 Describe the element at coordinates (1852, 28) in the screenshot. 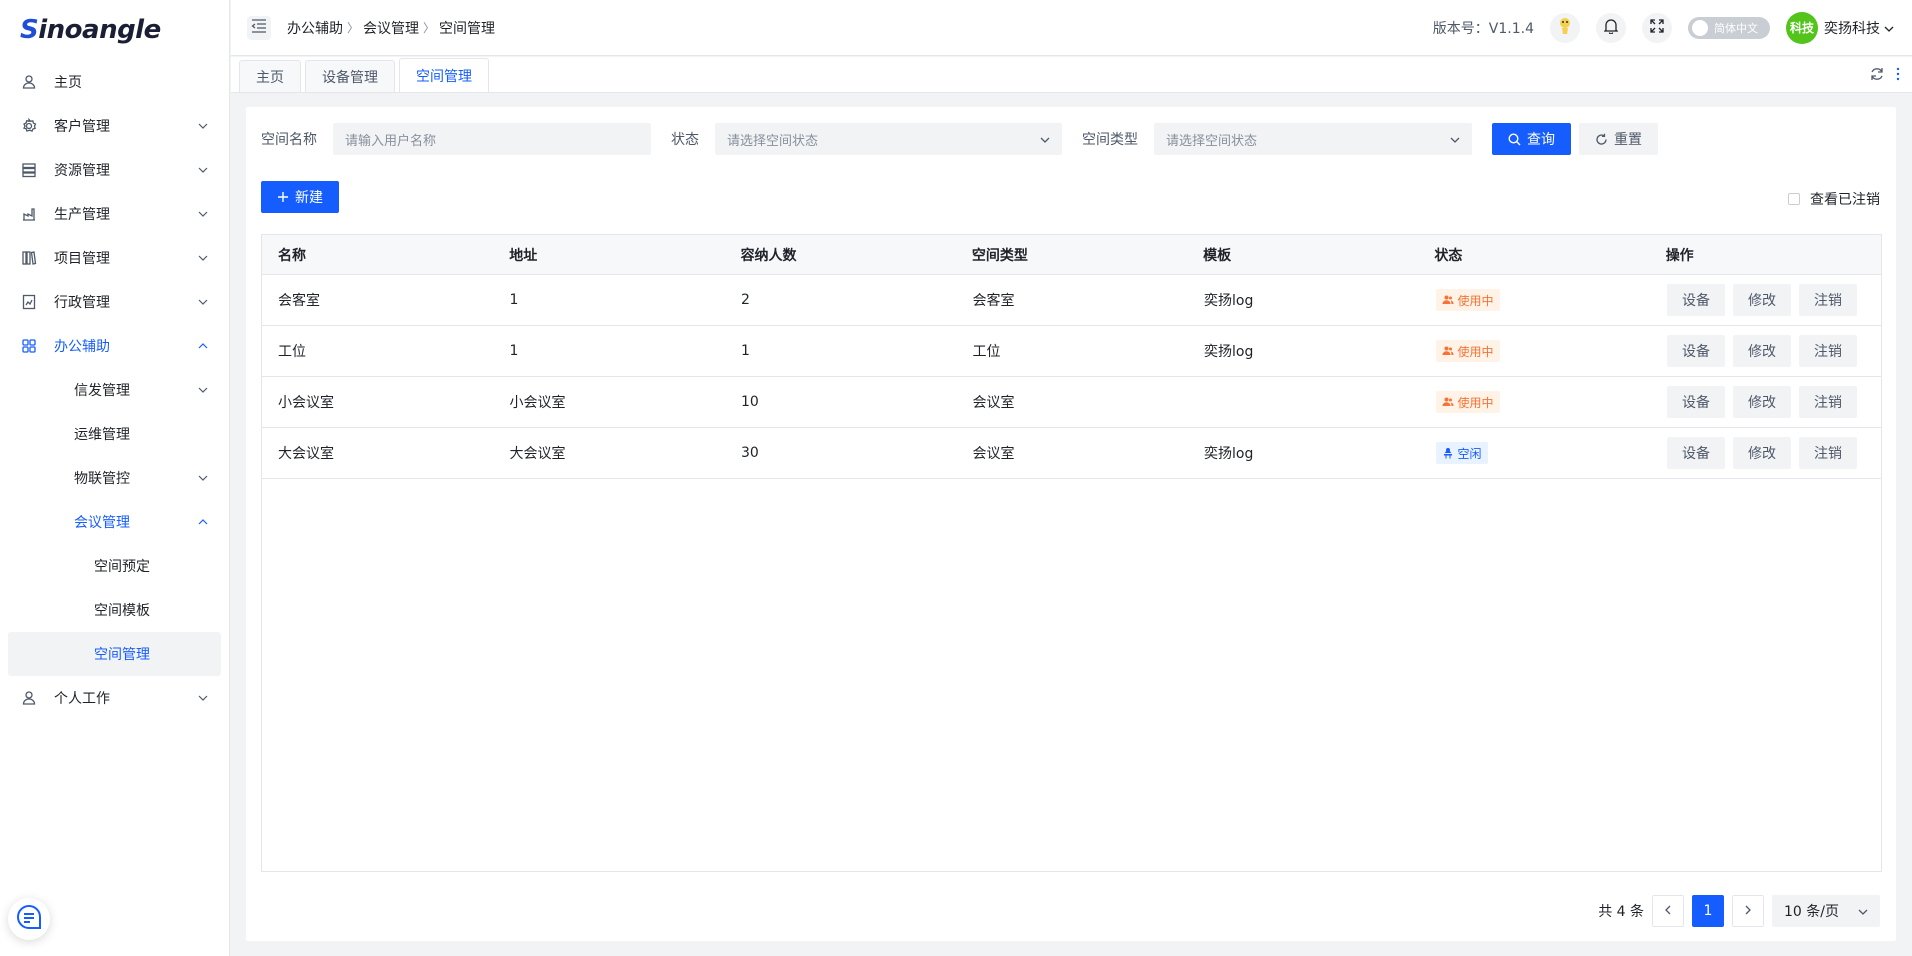

I see `username: 奕扬科技` at that location.